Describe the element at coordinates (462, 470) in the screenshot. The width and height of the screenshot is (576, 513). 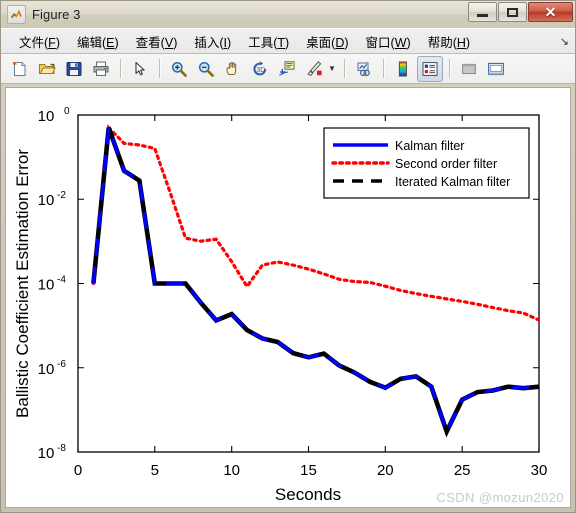
I see `svg-text: 25` at that location.